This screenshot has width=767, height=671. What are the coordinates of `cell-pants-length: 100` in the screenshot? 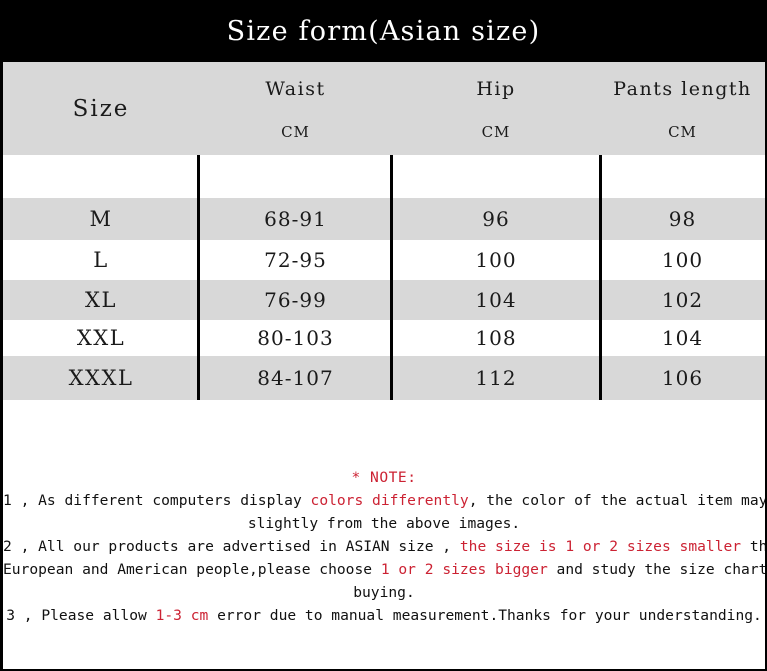 It's located at (682, 260).